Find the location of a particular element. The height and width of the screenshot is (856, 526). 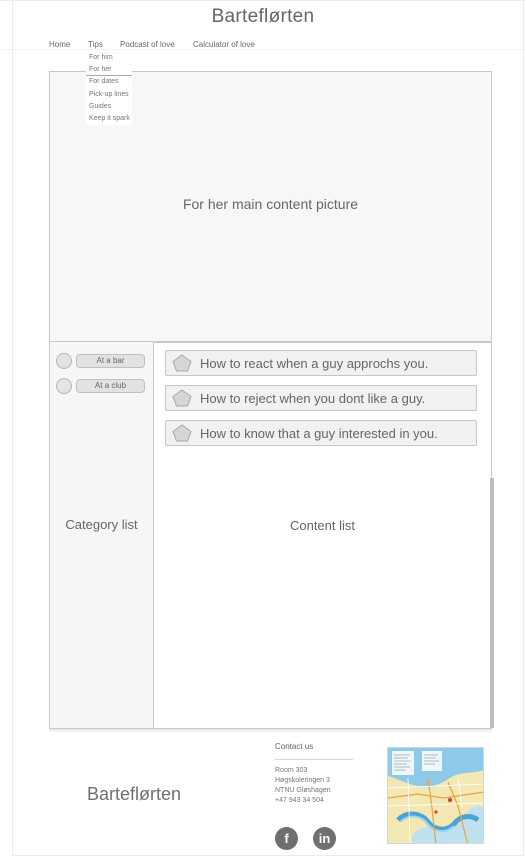

content-item: How to reject when you dont like a guy. is located at coordinates (321, 398).